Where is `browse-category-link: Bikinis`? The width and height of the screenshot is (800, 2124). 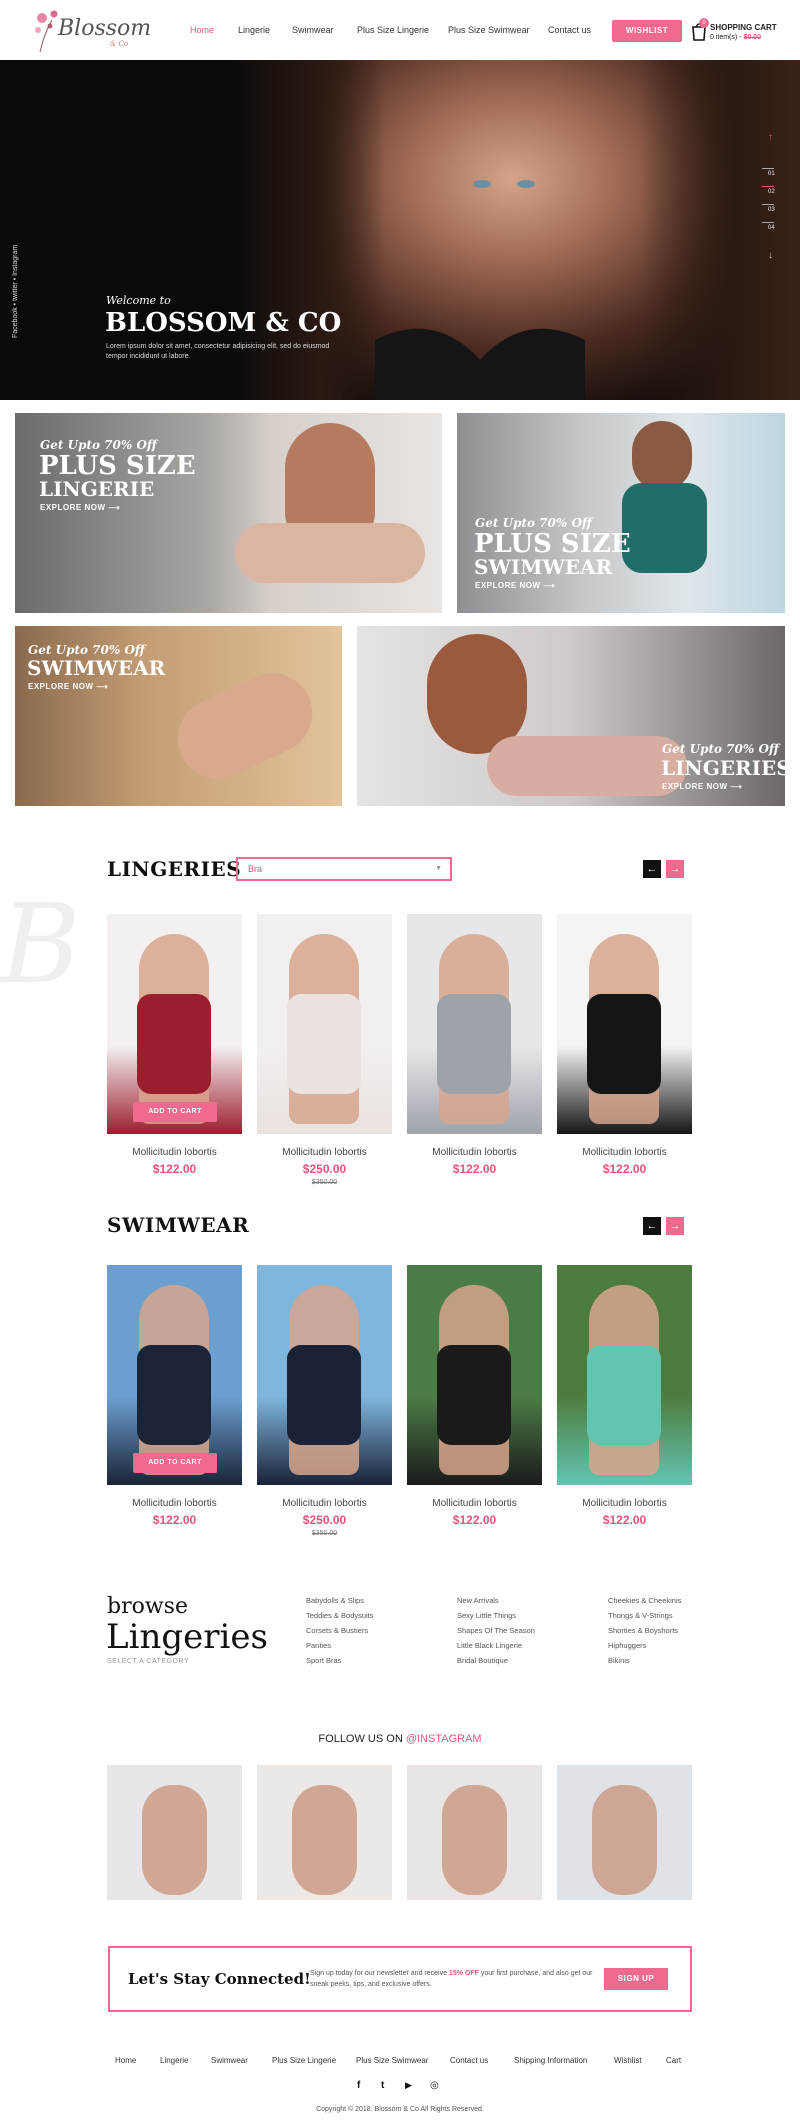
browse-category-link: Bikinis is located at coordinates (619, 1660).